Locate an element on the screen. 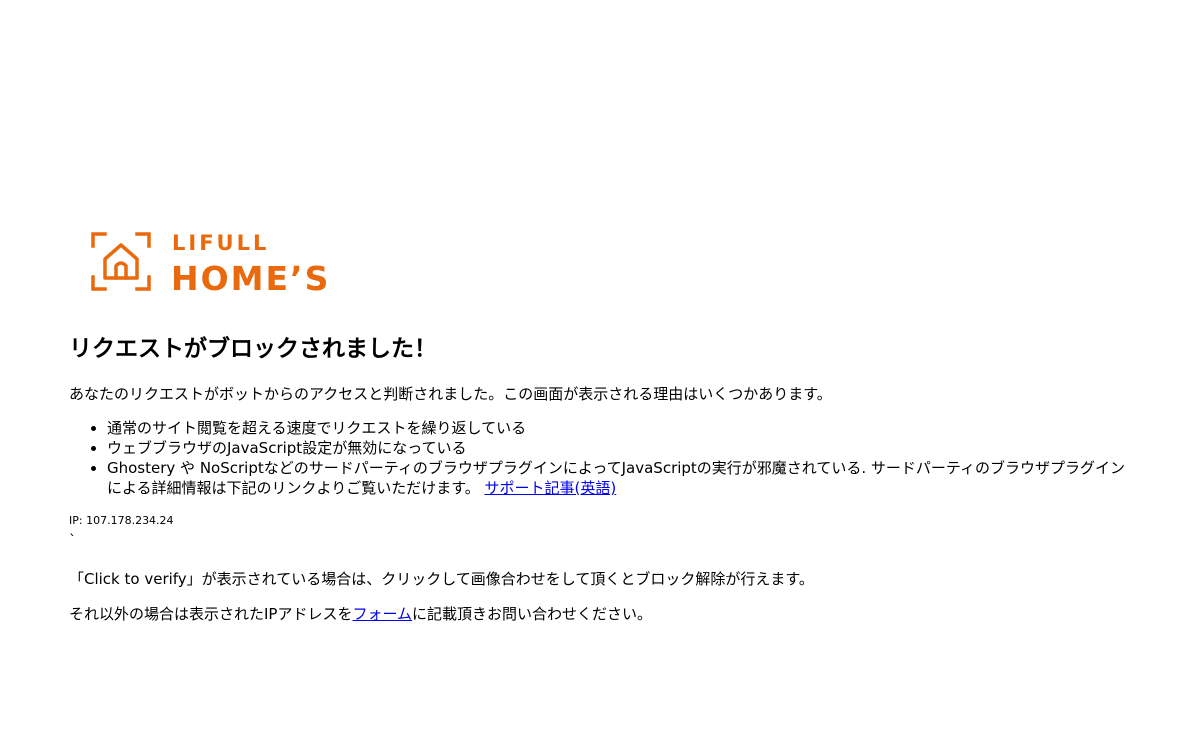  house-frame-icon: LIFULL HOME’S is located at coordinates (210, 262).